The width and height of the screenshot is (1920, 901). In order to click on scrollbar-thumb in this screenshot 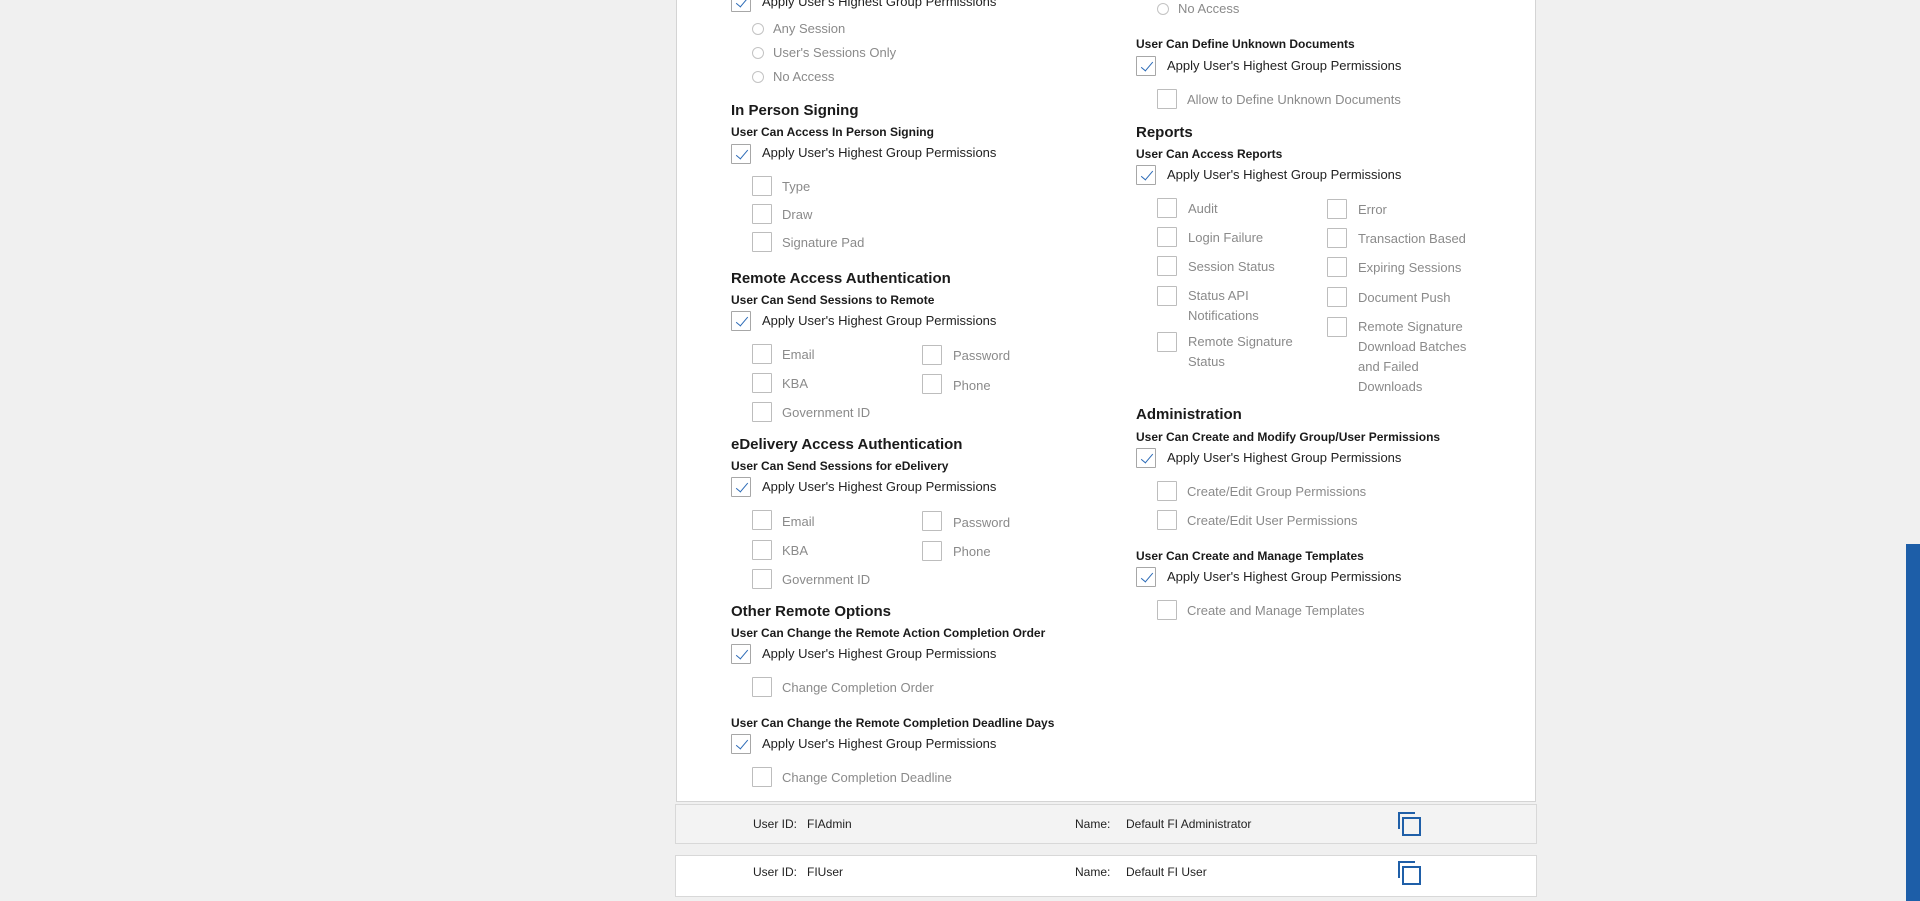, I will do `click(1913, 722)`.